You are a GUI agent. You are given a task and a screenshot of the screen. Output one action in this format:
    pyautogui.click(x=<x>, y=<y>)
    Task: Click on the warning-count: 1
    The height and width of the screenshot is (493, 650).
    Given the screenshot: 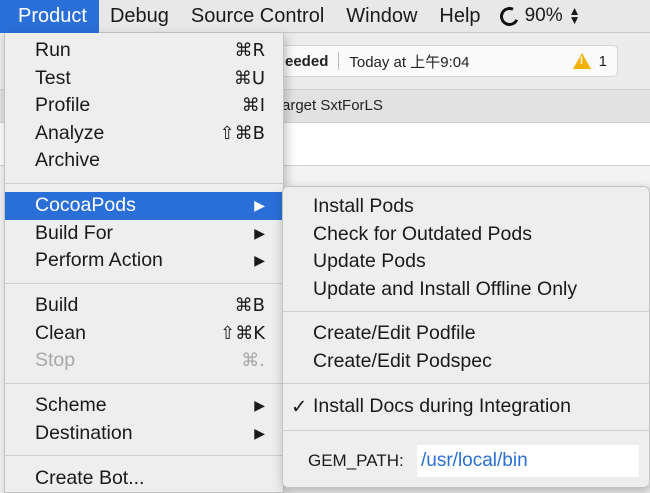 What is the action you would take?
    pyautogui.click(x=602, y=61)
    